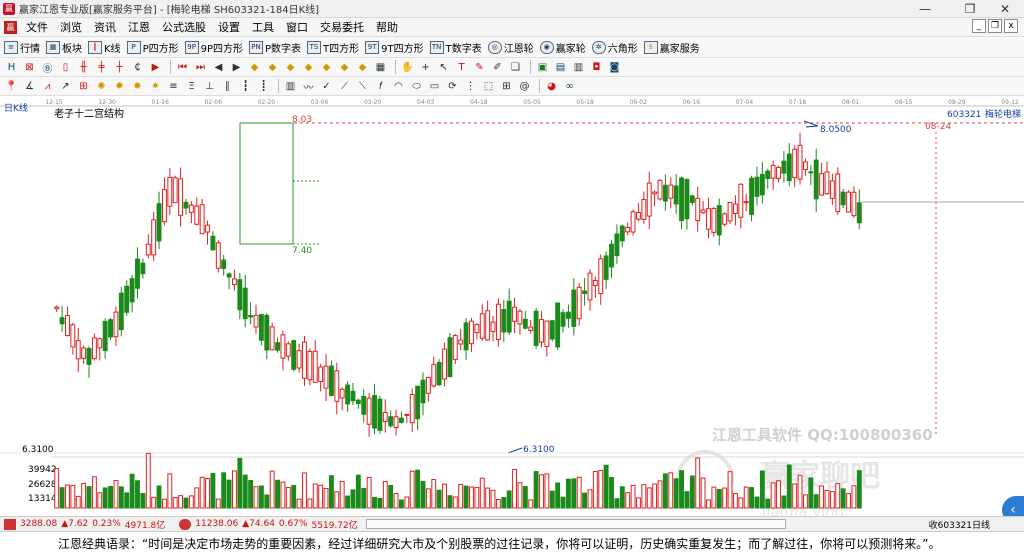 Image resolution: width=1024 pixels, height=554 pixels. Describe the element at coordinates (29, 67) in the screenshot. I see `select-icon: ⊠` at that location.